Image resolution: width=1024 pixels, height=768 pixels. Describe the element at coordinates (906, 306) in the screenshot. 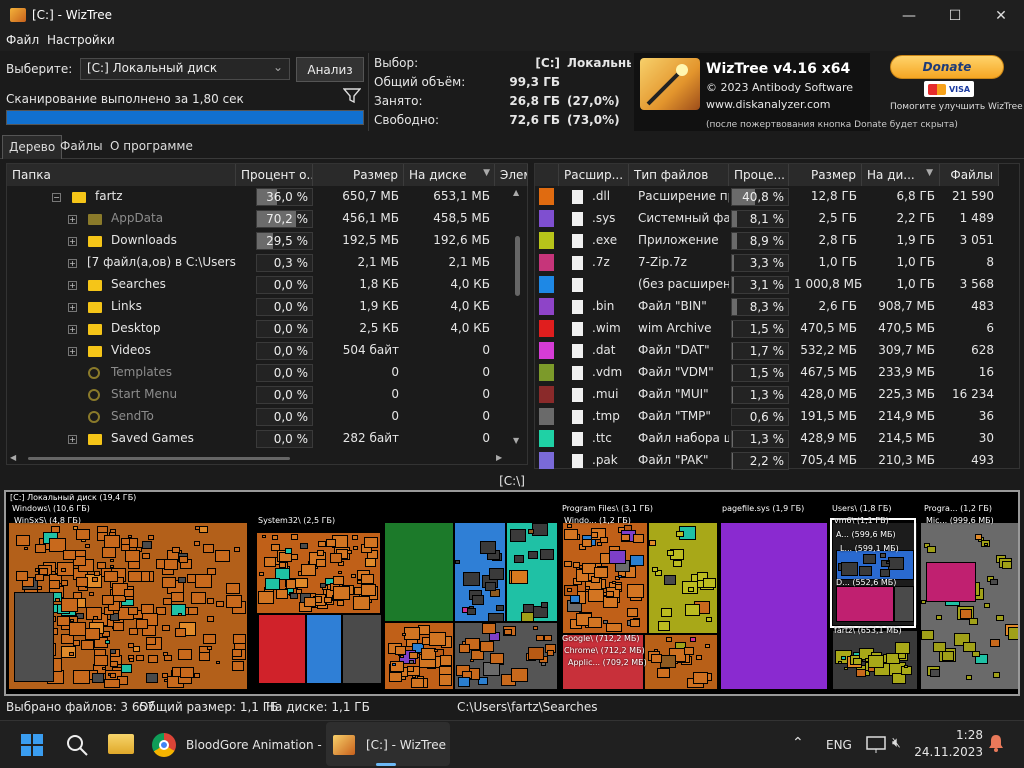

I see `types-row-disk: 908,7 МБ` at that location.